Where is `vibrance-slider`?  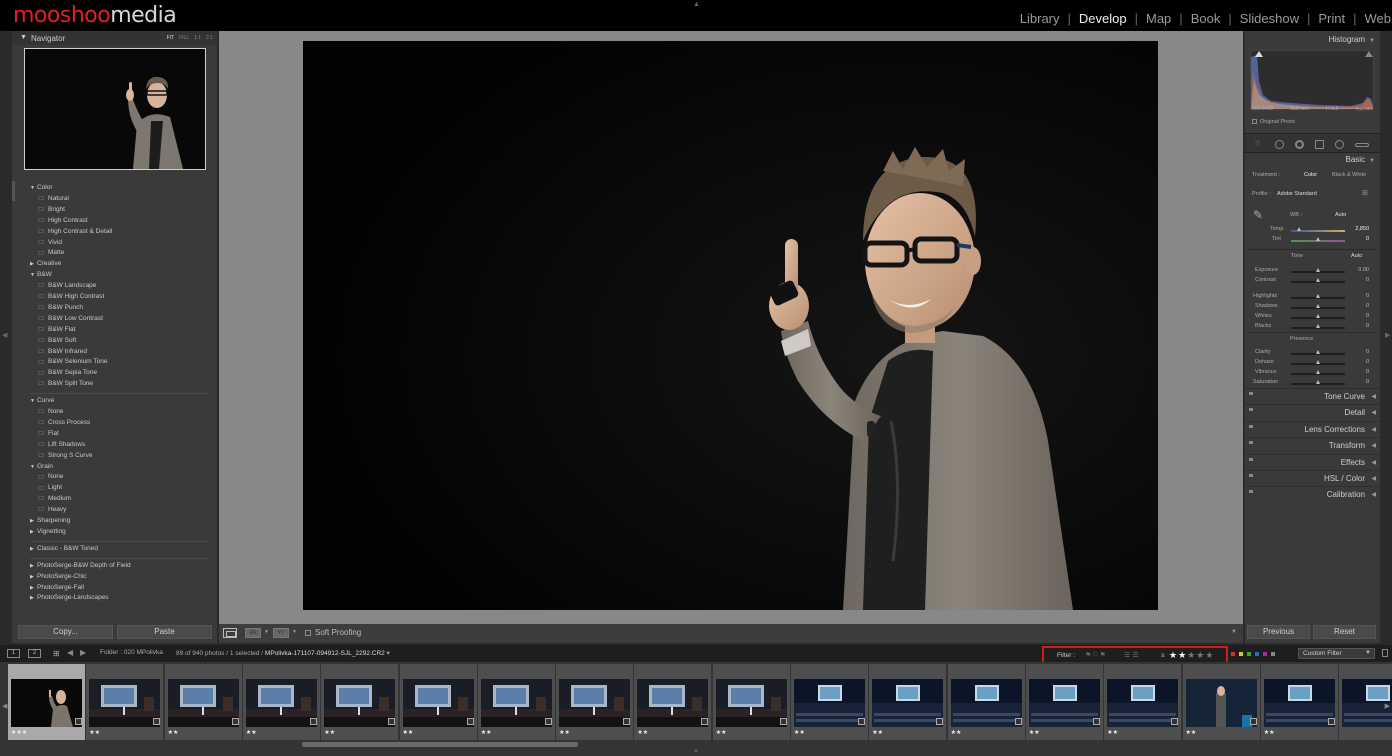
vibrance-slider is located at coordinates (1318, 372).